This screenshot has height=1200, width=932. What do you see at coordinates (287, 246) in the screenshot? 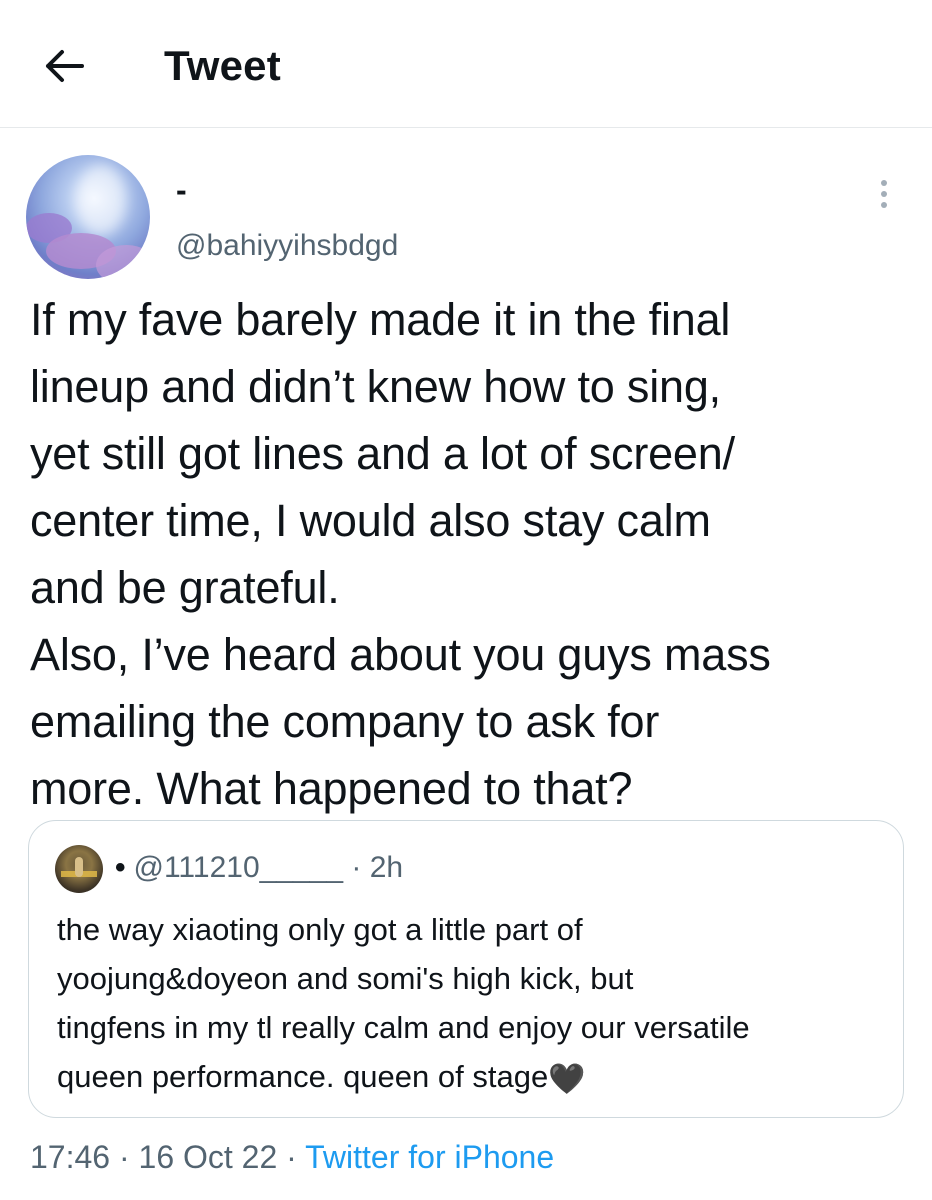
I see `author-handle: @bahiyyihsbdgd` at bounding box center [287, 246].